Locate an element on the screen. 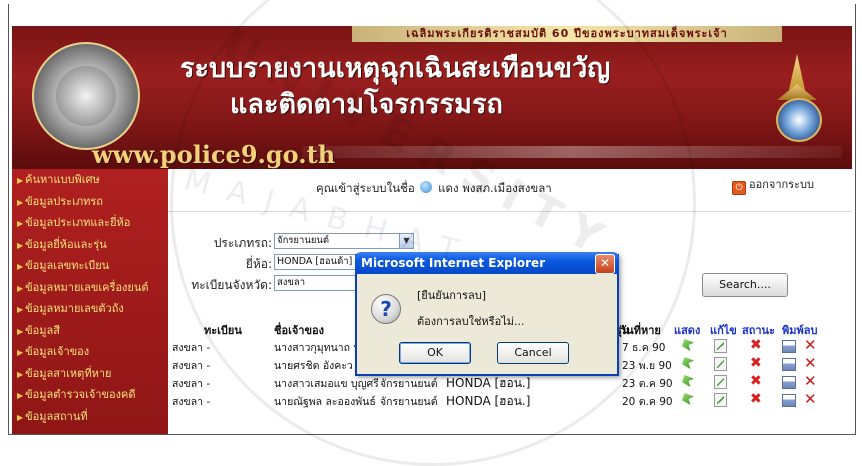  sidebar-item-engine-number: ▶ ข้อมูลหมายเลขเครื่องยนต์ is located at coordinates (90, 288).